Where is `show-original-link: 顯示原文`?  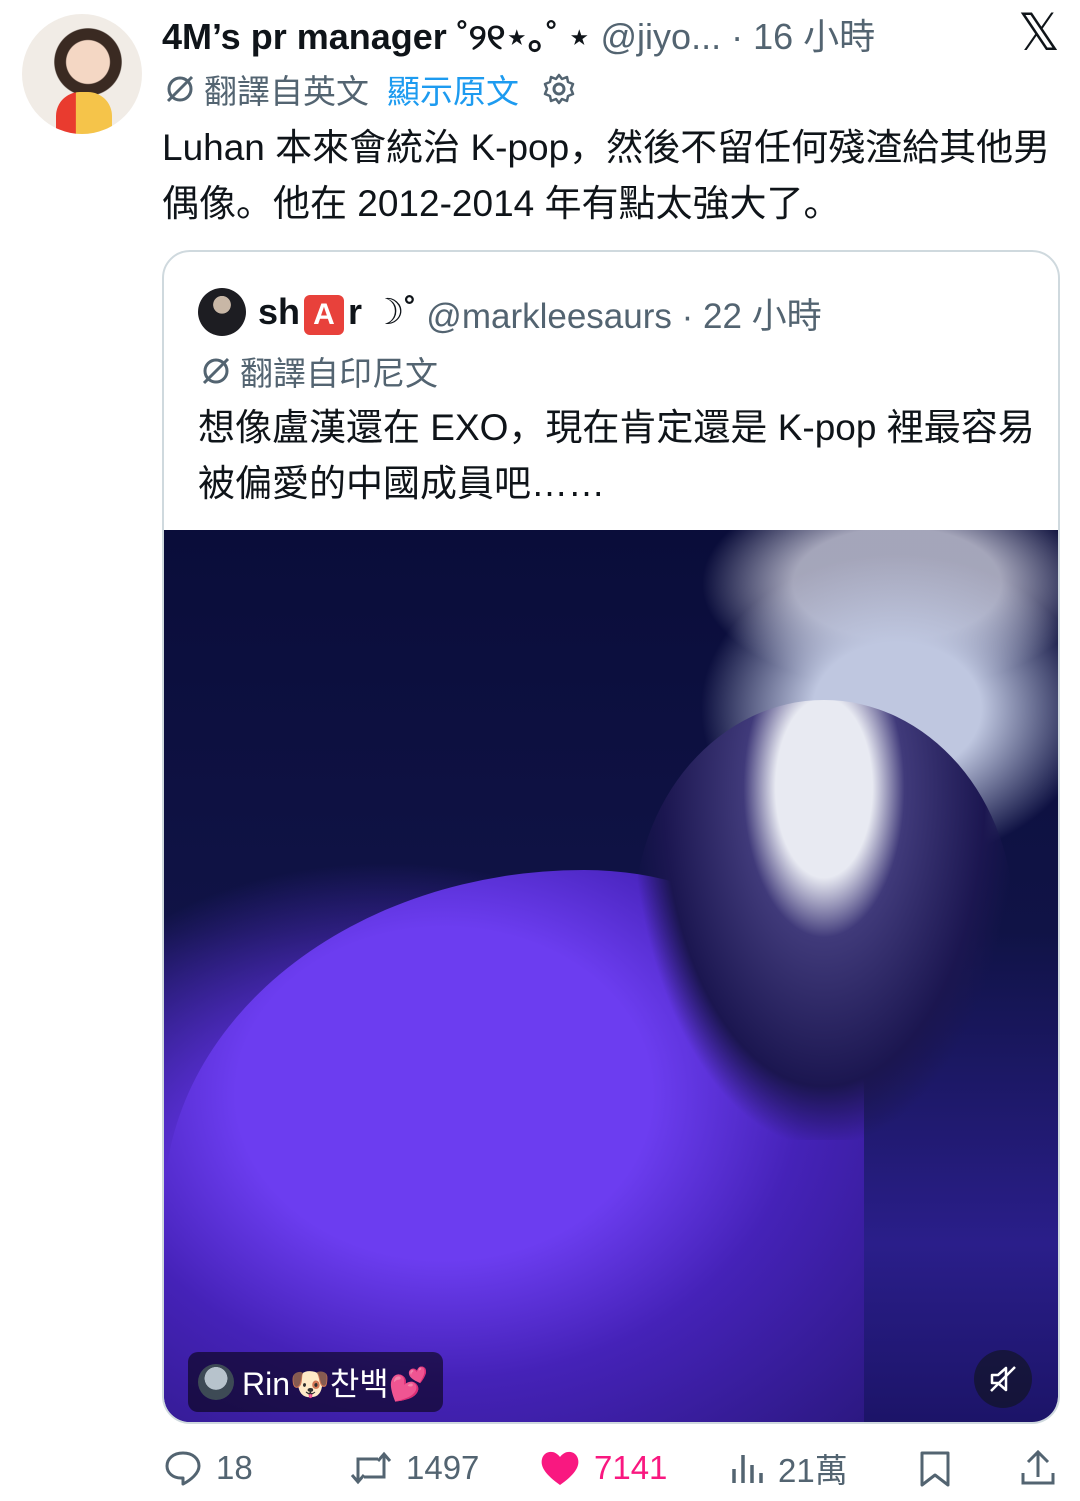 show-original-link: 顯示原文 is located at coordinates (453, 89).